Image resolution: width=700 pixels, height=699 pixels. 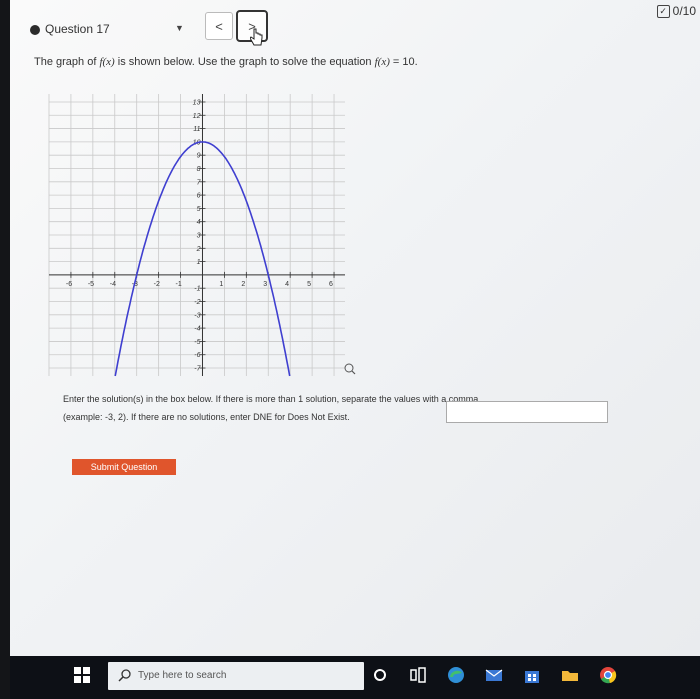 What do you see at coordinates (199, 262) in the screenshot?
I see `y-tick-label: 1` at bounding box center [199, 262].